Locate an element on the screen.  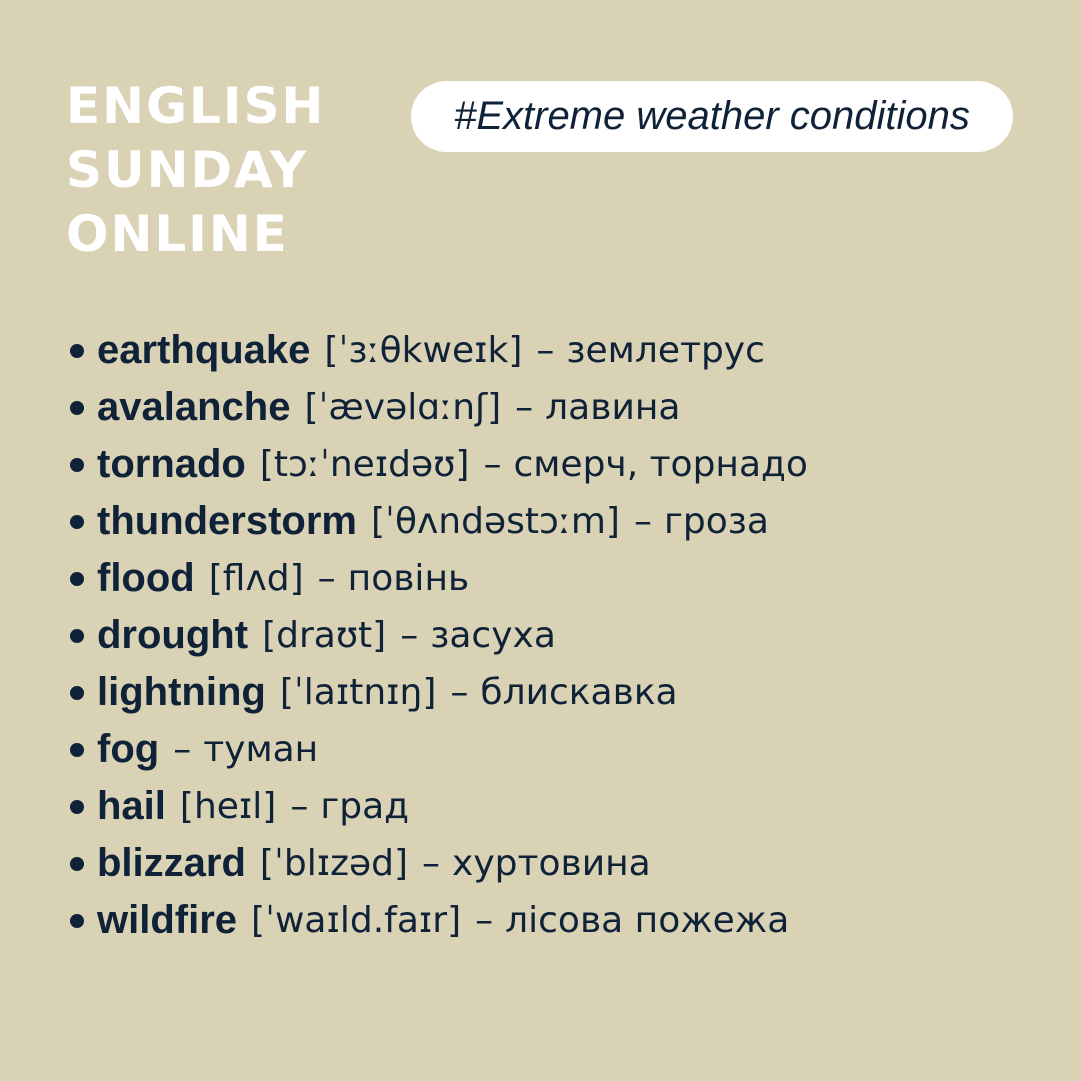
list-item: thunderstorm [ˈθʌndəstɔːm] – гроза is located at coordinates (437, 521).